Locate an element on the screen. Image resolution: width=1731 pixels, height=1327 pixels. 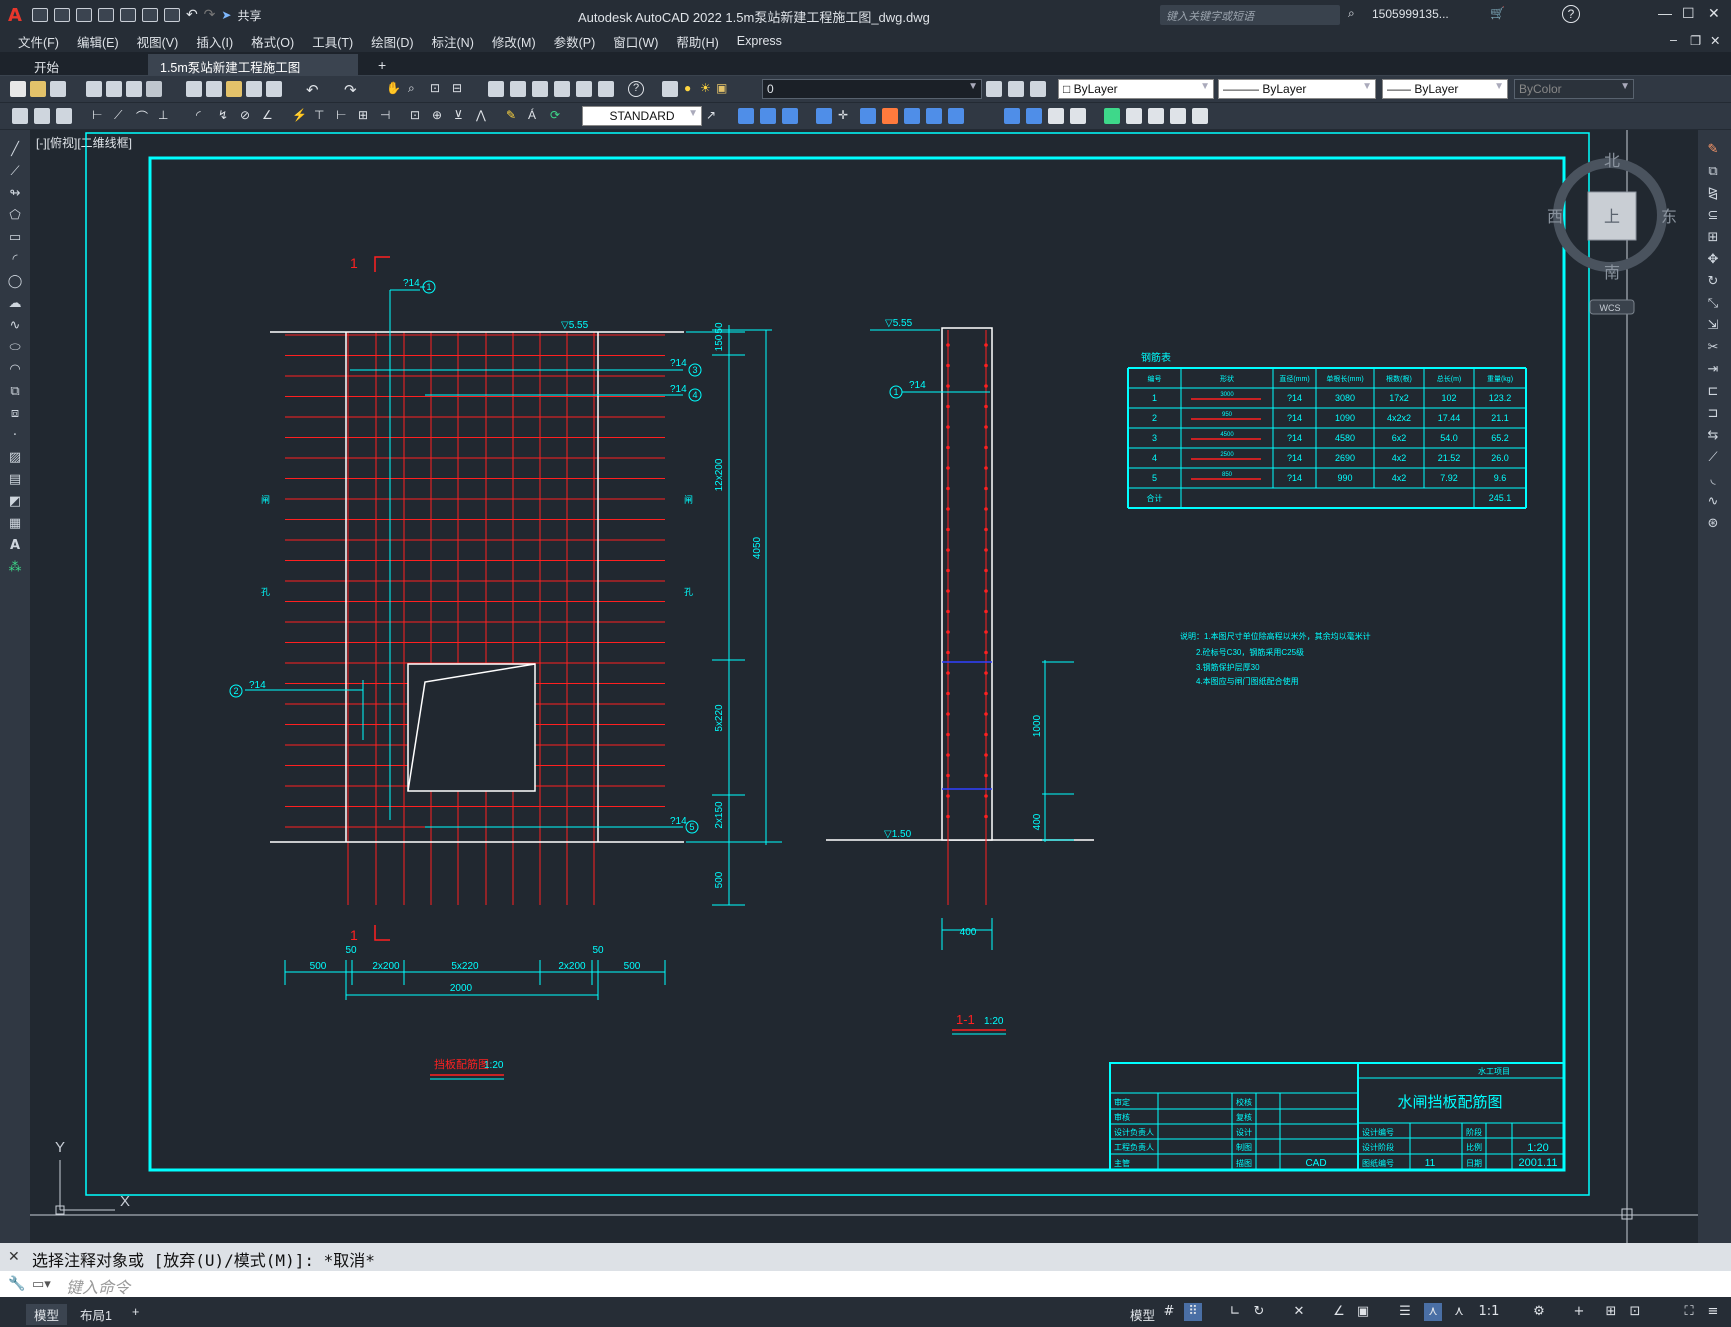
quick-properties-icon: ⊡ is located at coordinates (1635, 1312).